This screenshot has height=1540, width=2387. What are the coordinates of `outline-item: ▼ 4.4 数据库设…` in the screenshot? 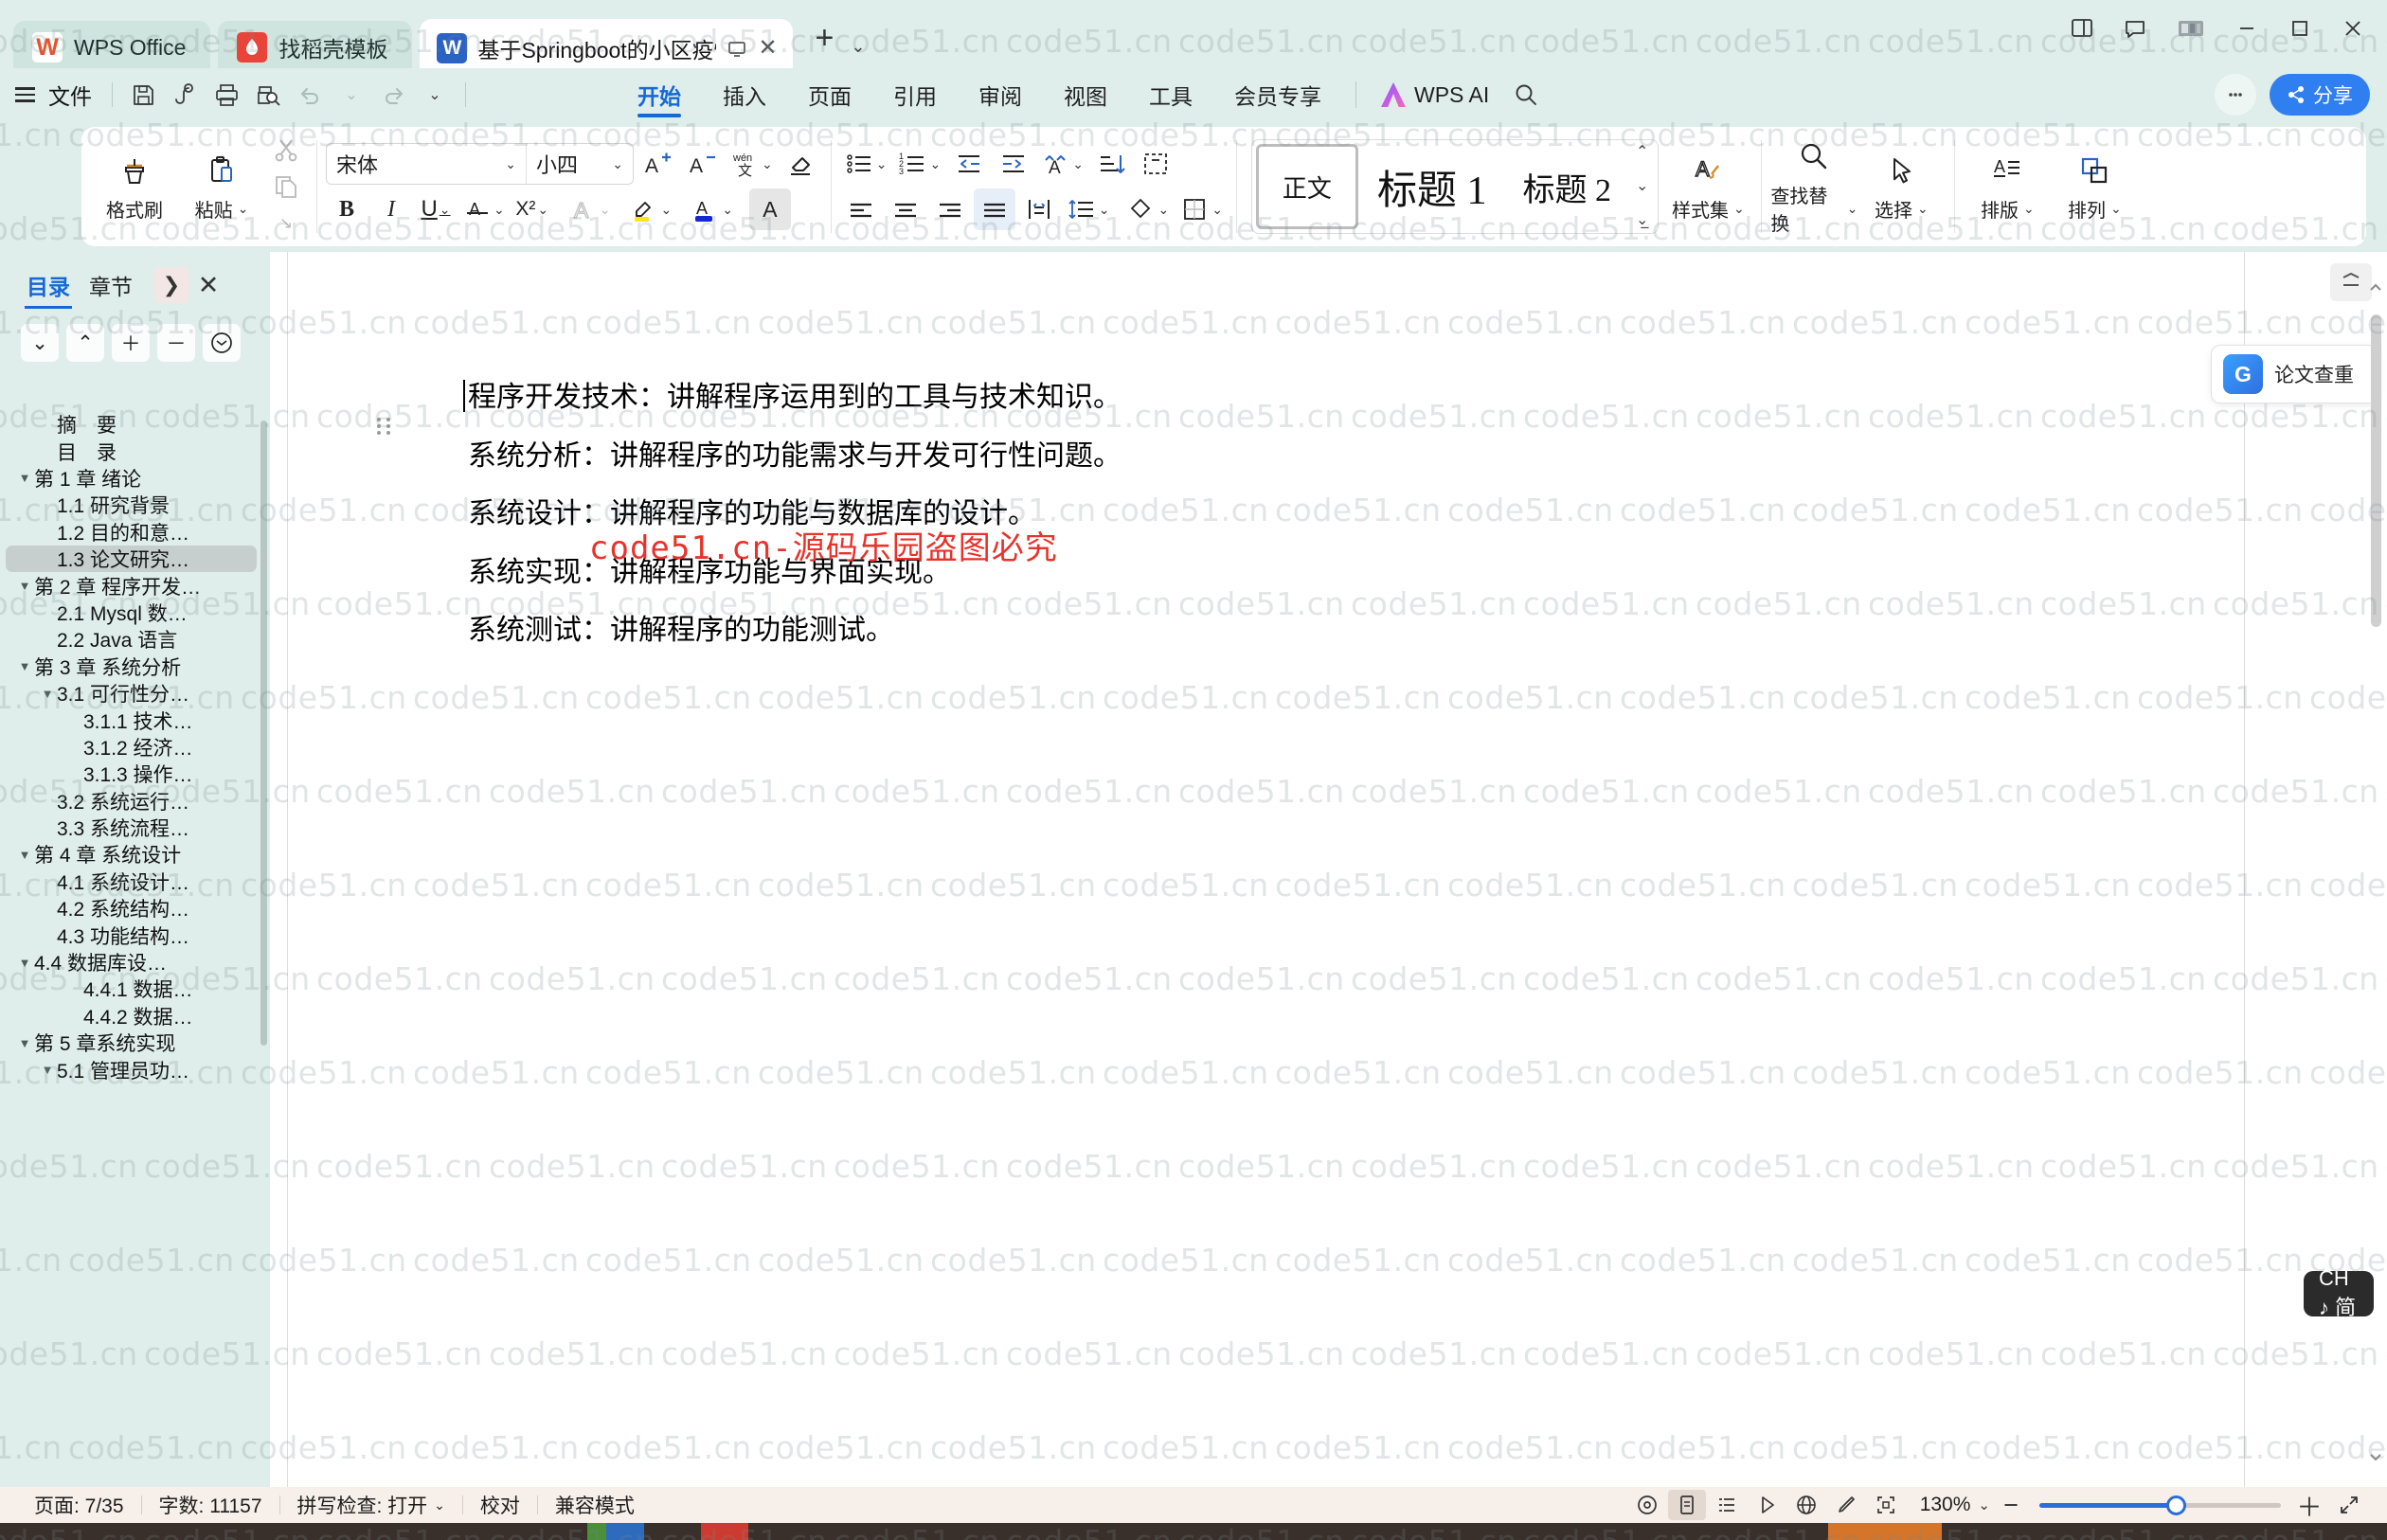 It's located at (131, 962).